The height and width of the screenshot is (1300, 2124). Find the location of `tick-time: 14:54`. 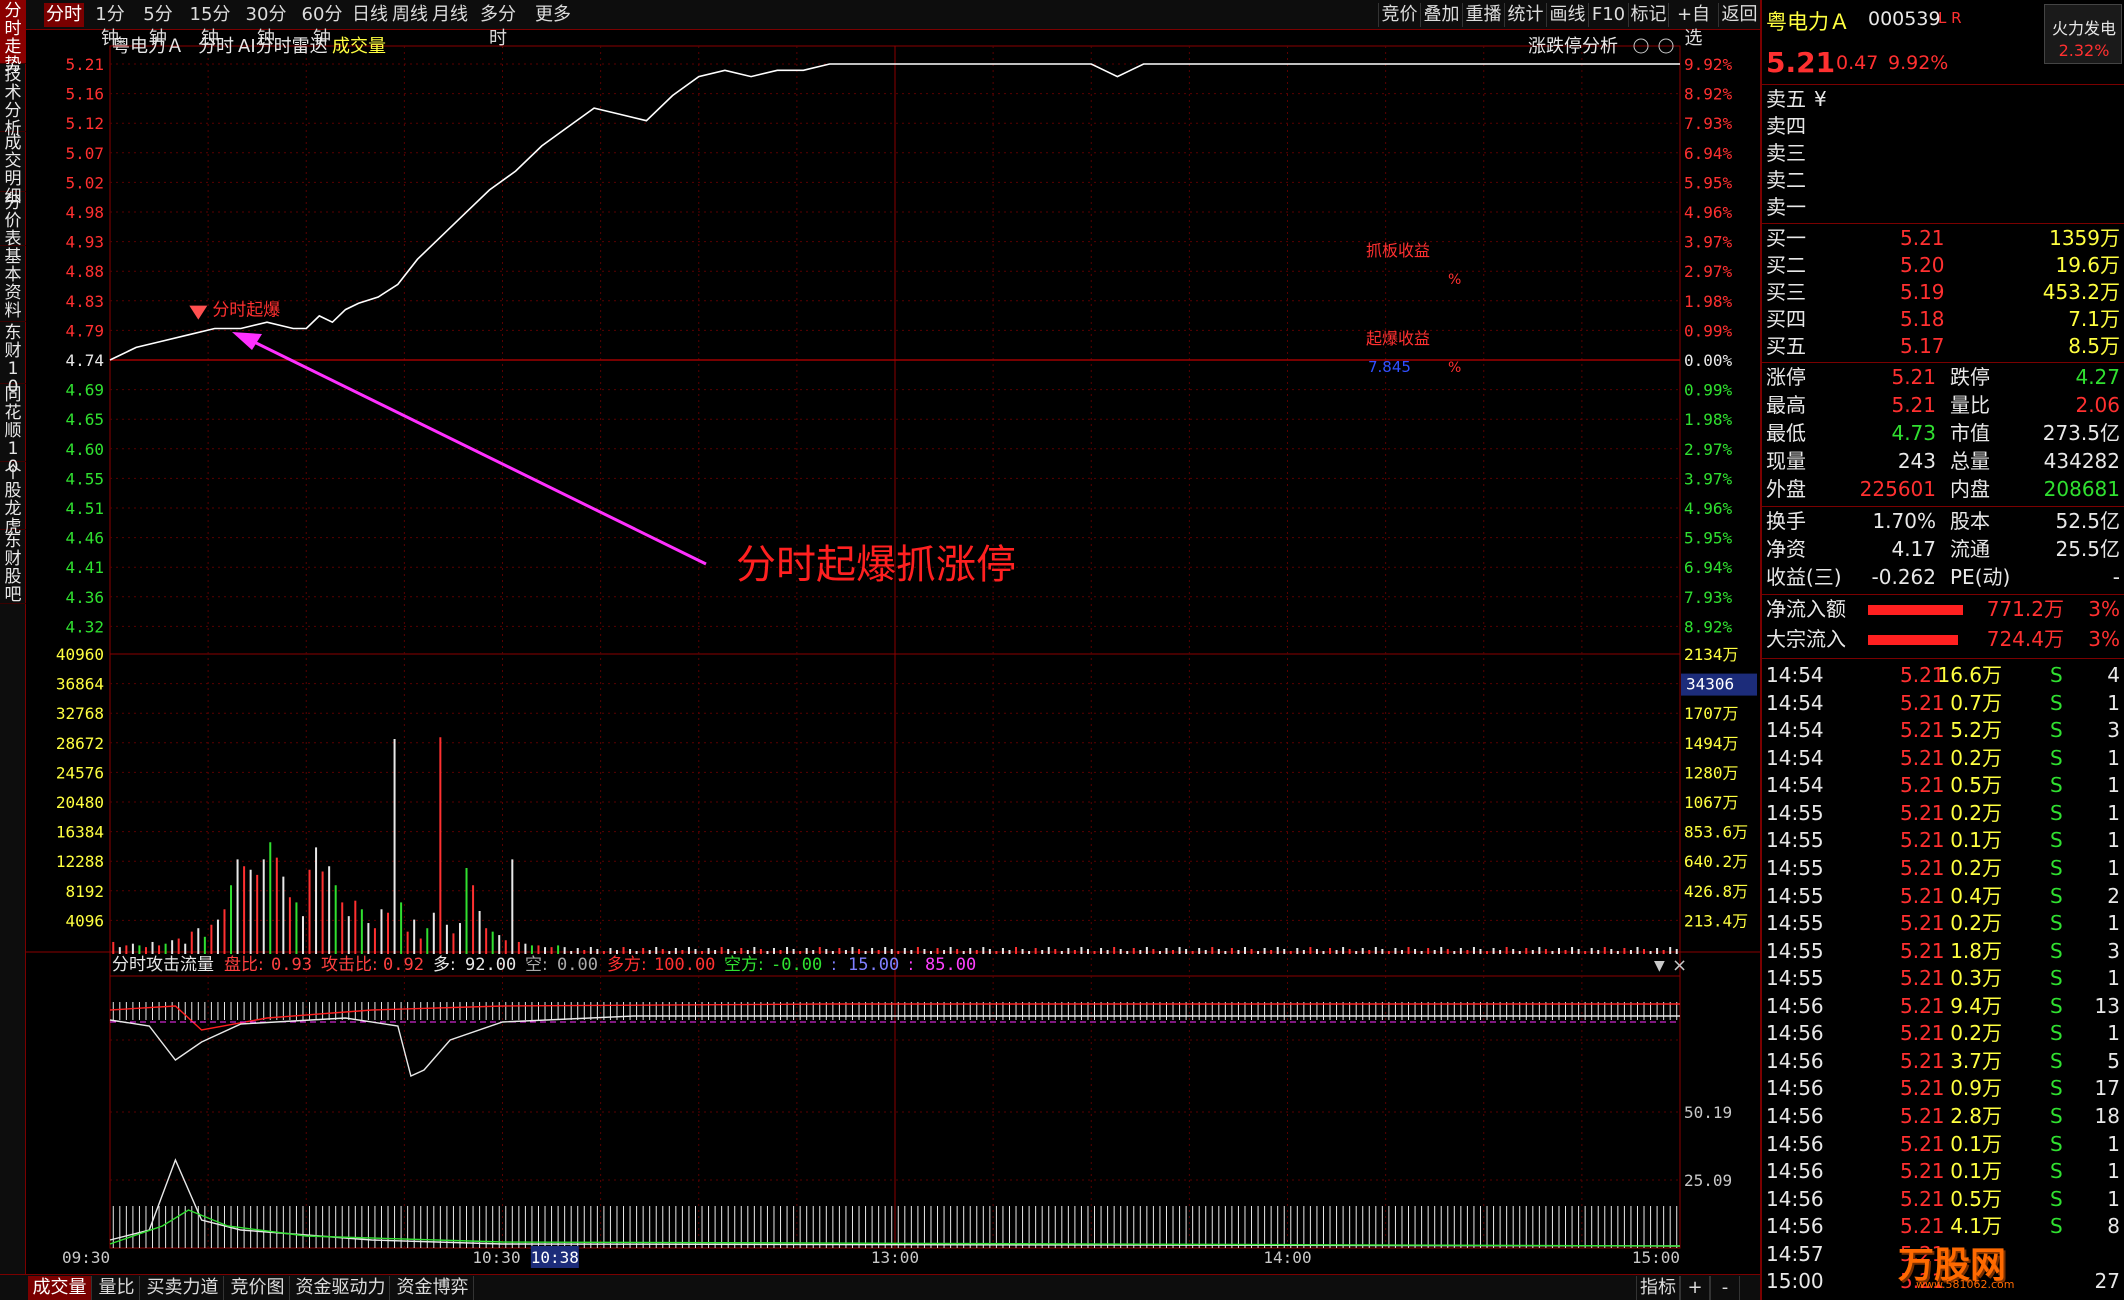

tick-time: 14:54 is located at coordinates (1795, 757).